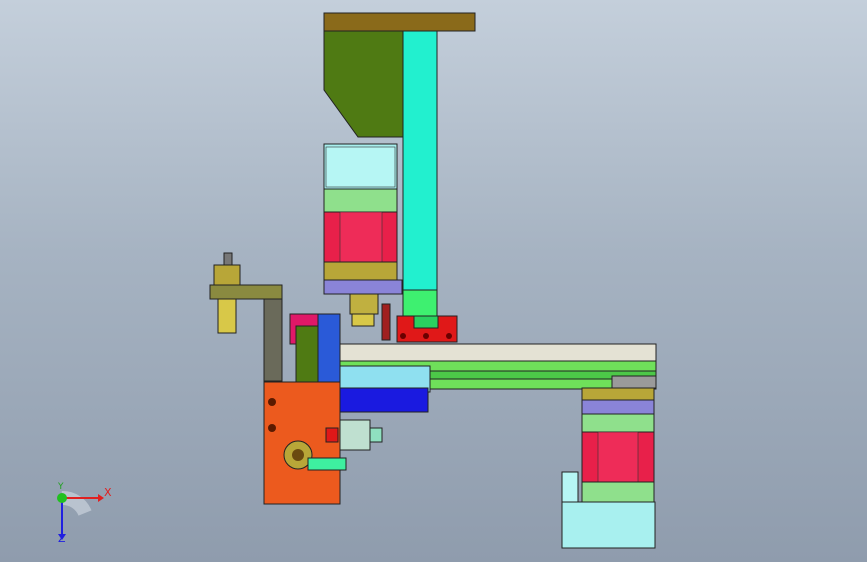 Image resolution: width=867 pixels, height=562 pixels. I want to click on coordinate-triad: X Y Z, so click(80, 513).